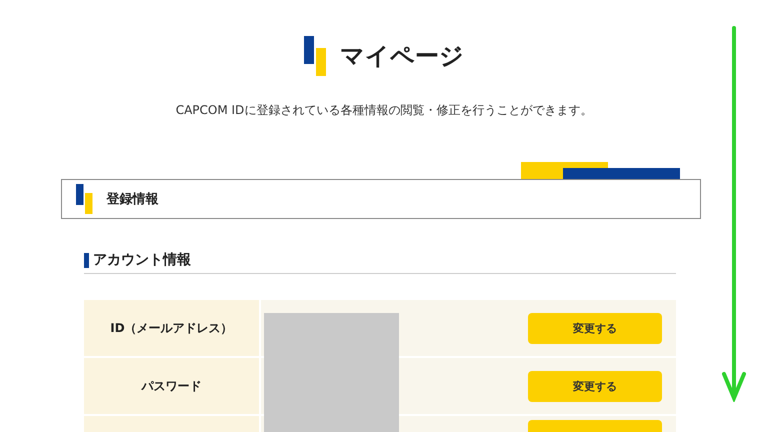 Image resolution: width=768 pixels, height=432 pixels. What do you see at coordinates (132, 199) in the screenshot?
I see `section-title: 登録情報` at bounding box center [132, 199].